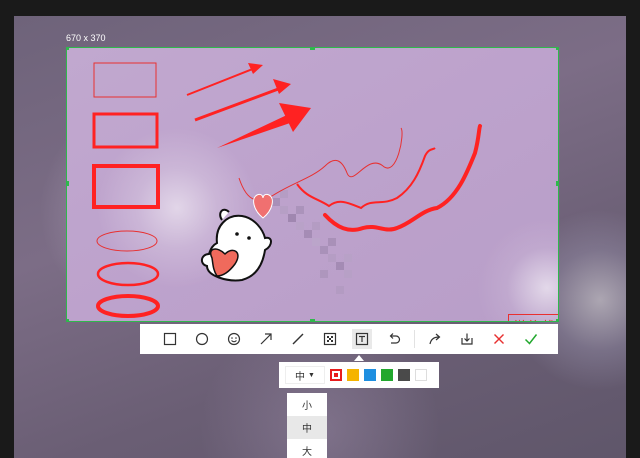 The width and height of the screenshot is (640, 458). I want to click on font-size-select: 中 ▼, so click(305, 375).